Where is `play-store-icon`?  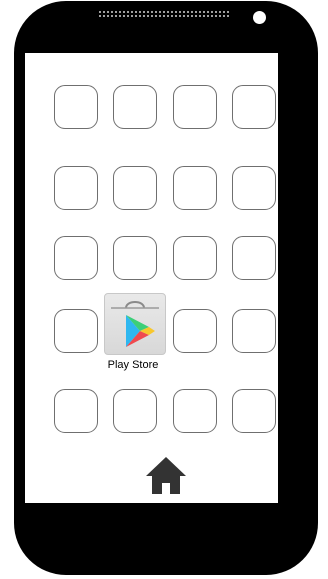 play-store-icon is located at coordinates (135, 324).